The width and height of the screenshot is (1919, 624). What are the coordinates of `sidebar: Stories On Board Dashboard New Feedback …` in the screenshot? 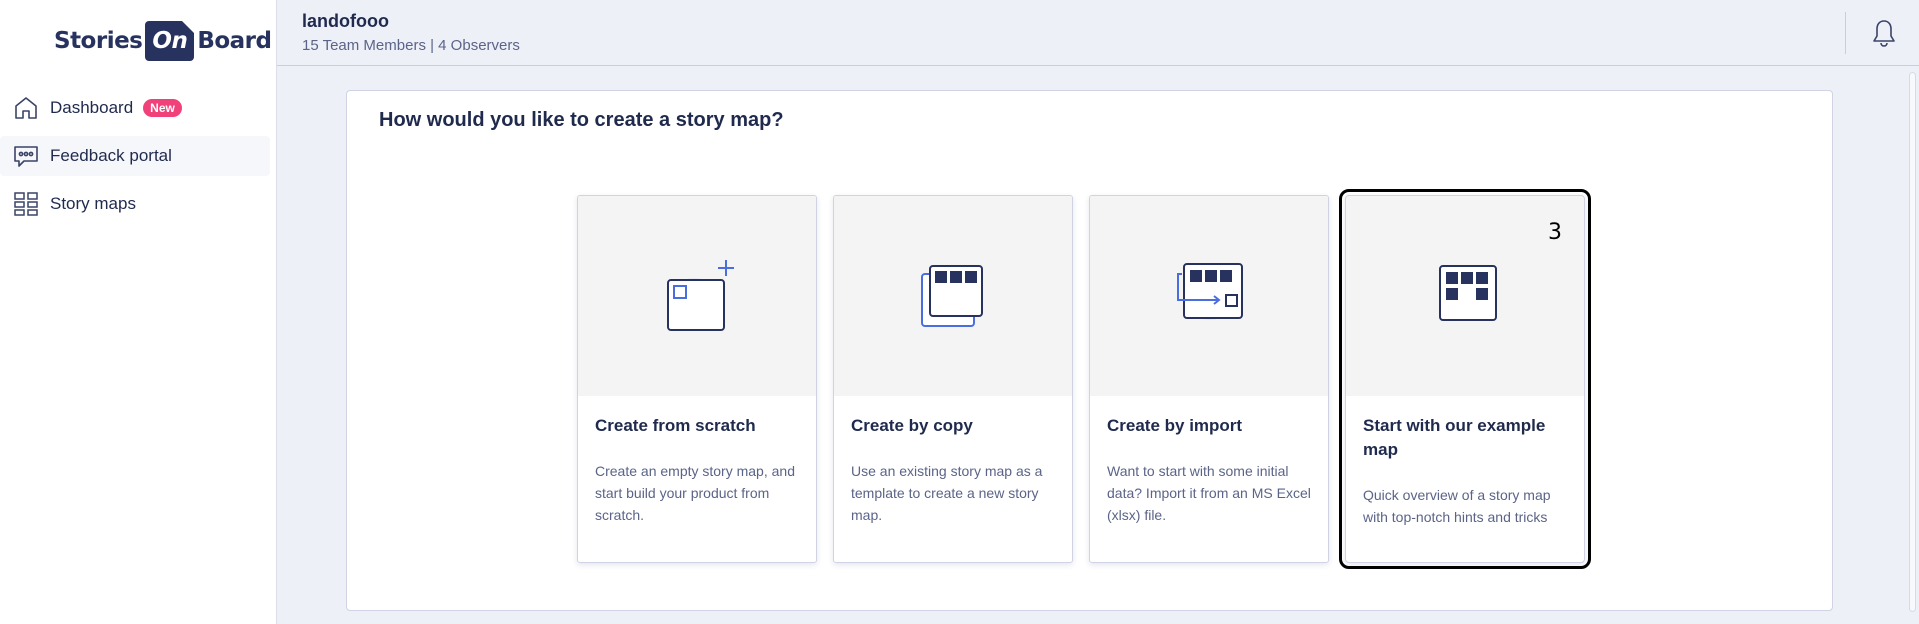 It's located at (138, 312).